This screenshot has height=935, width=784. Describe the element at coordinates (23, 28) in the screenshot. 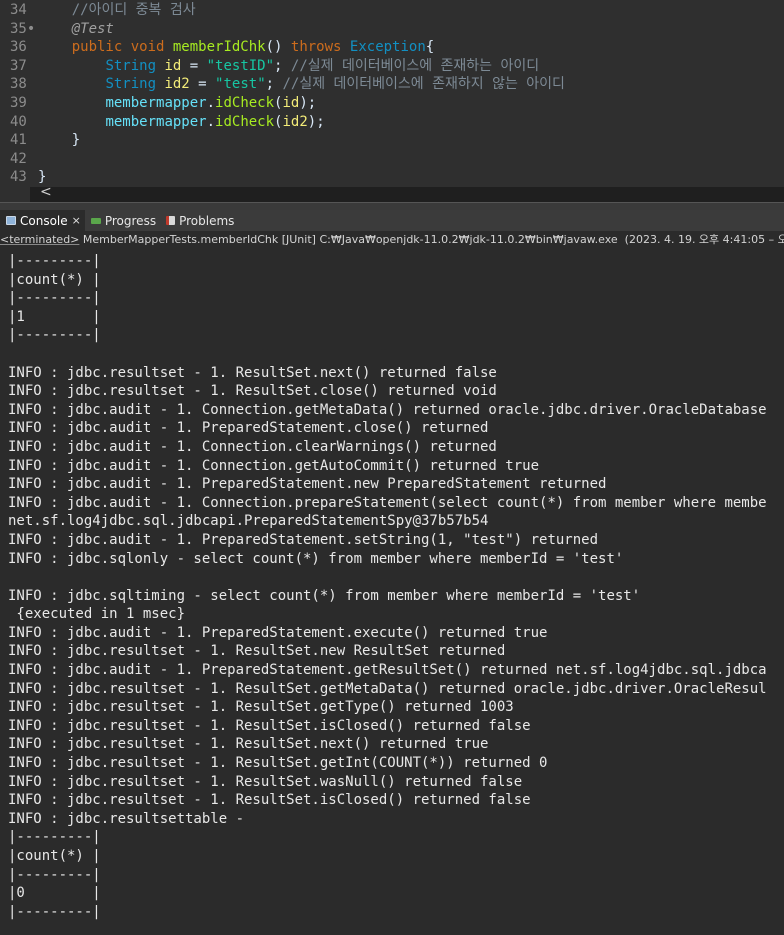

I see `line-number: 35•` at that location.